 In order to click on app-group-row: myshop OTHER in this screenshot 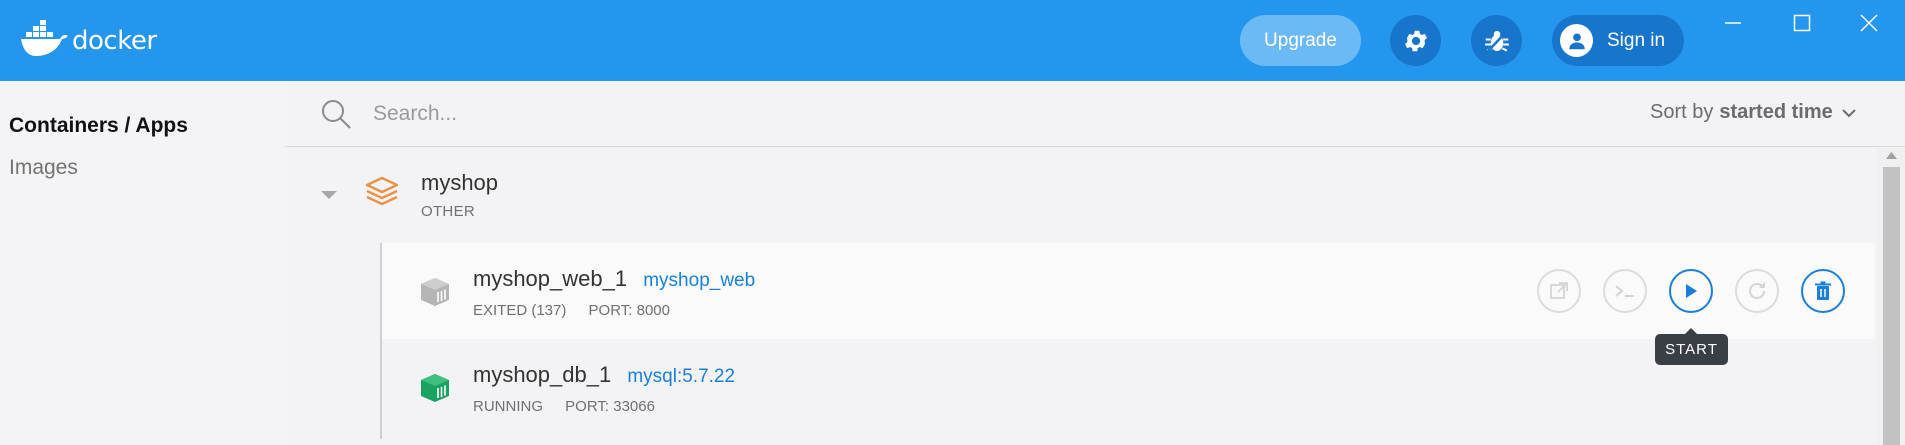, I will do `click(1080, 185)`.